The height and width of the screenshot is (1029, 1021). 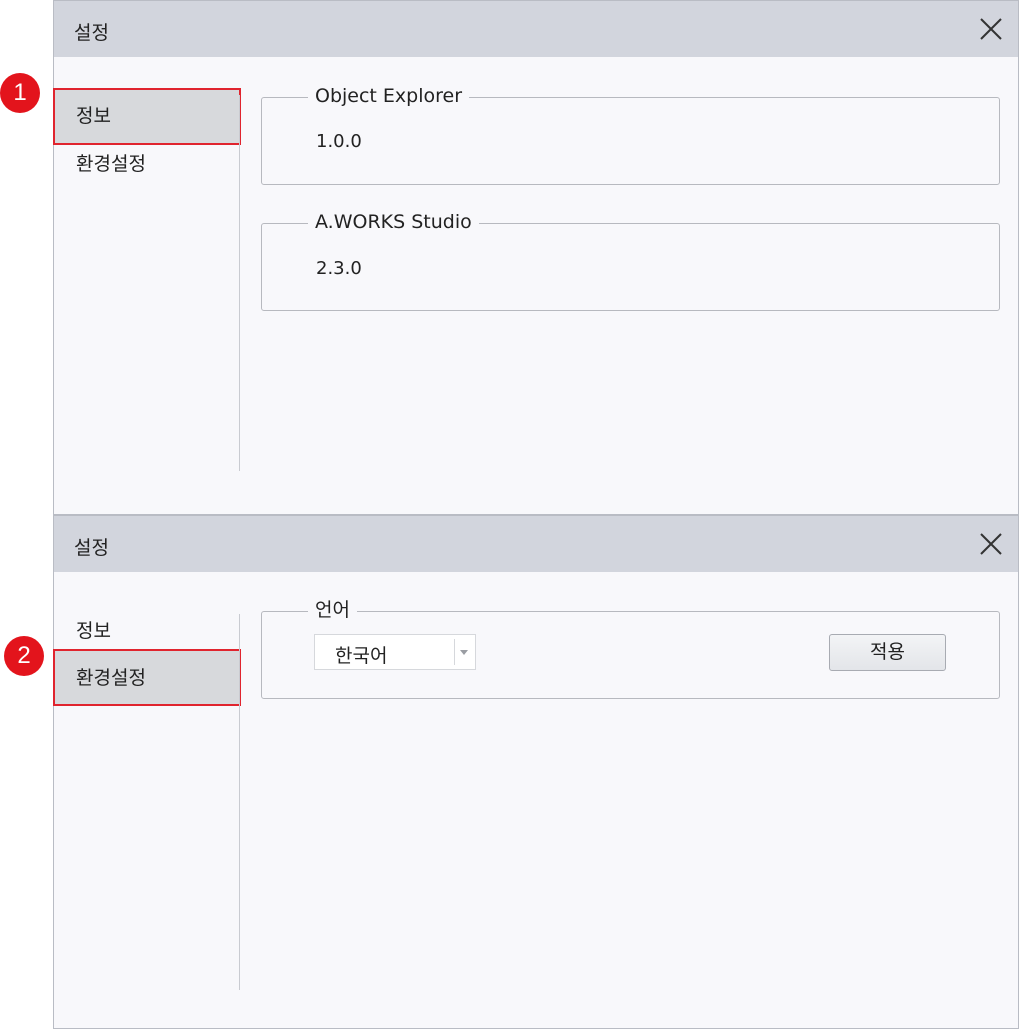 What do you see at coordinates (361, 656) in the screenshot?
I see `language-select-value: 한국어` at bounding box center [361, 656].